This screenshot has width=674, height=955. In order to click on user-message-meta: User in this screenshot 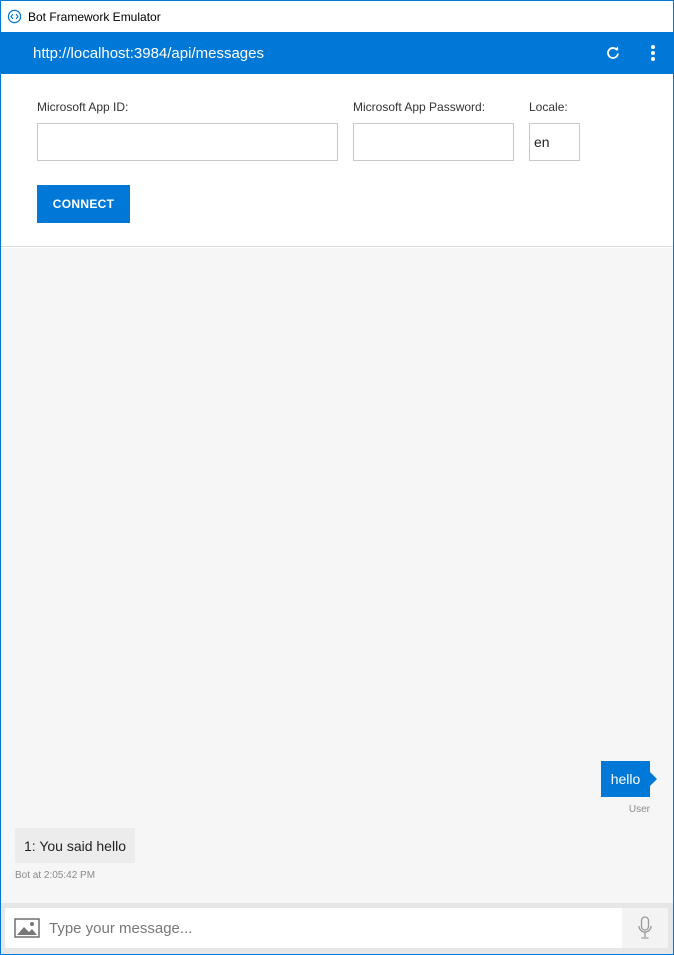, I will do `click(639, 809)`.